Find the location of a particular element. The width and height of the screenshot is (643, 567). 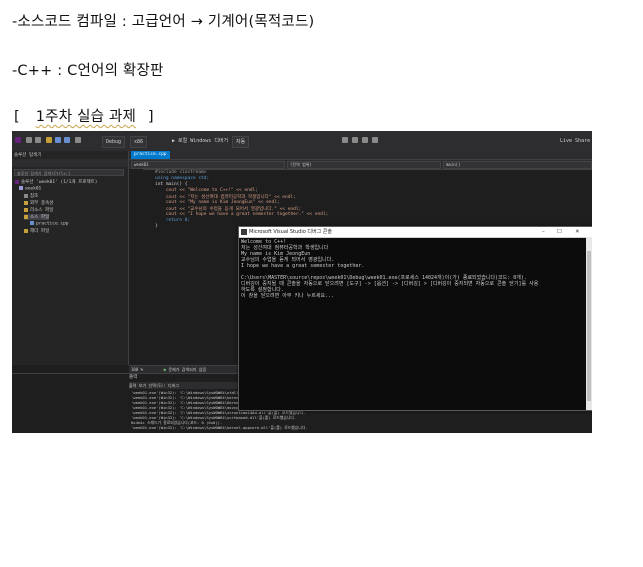

nav-scope-dropdown: (전역 범위) is located at coordinates (364, 165).